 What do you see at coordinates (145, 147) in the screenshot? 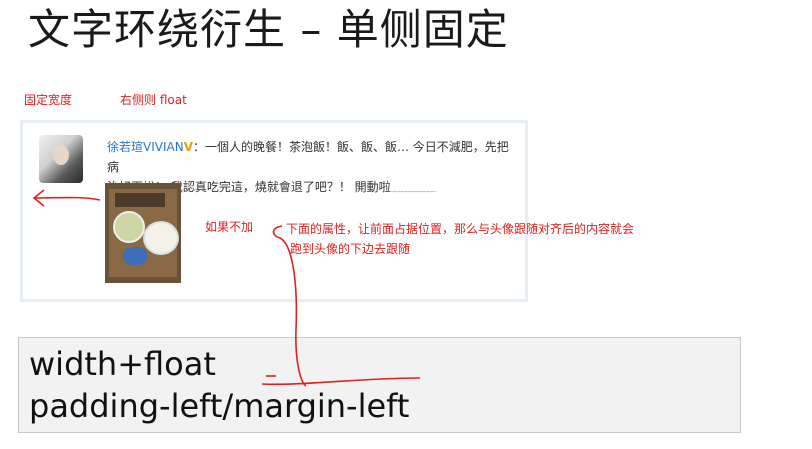
I see `username-link: 徐若瑄VIVIAN` at bounding box center [145, 147].